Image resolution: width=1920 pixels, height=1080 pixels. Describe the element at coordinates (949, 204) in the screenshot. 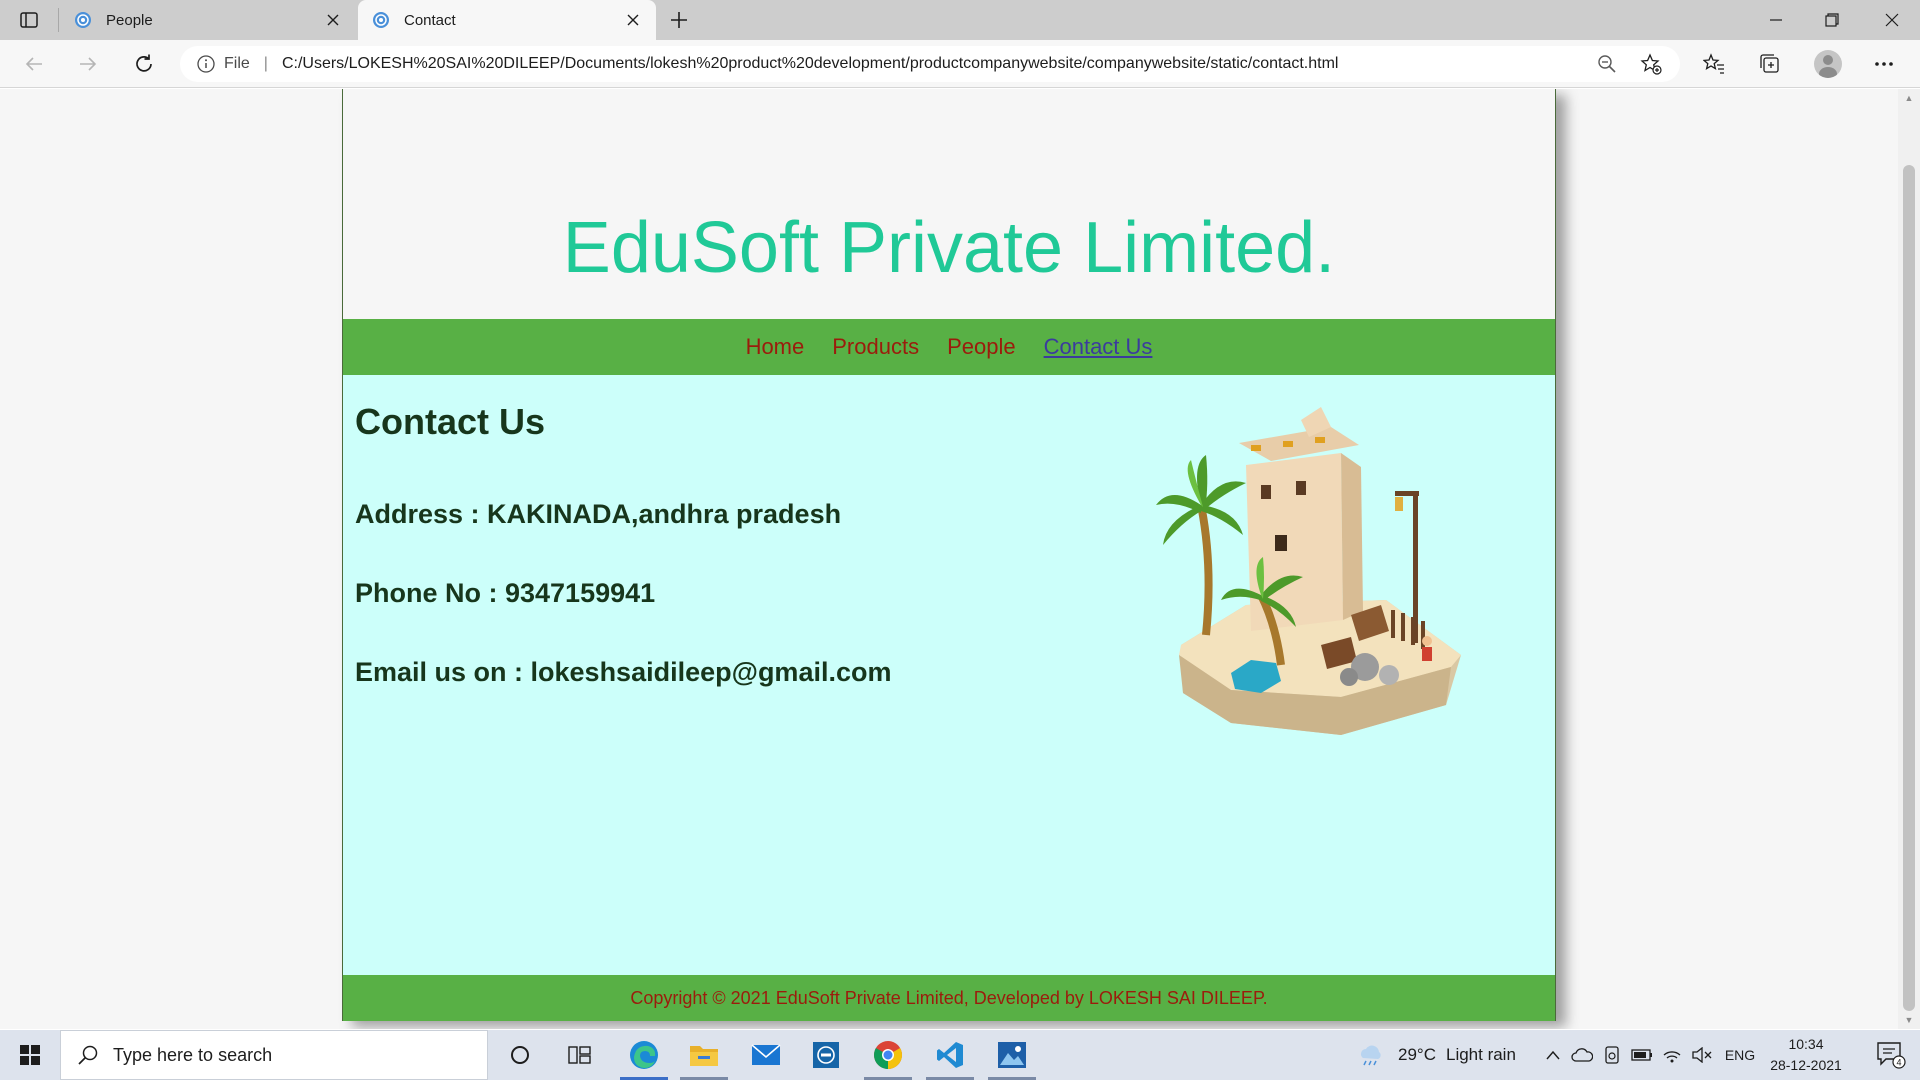

I see `site-header: EduSoft Private Limited.` at that location.